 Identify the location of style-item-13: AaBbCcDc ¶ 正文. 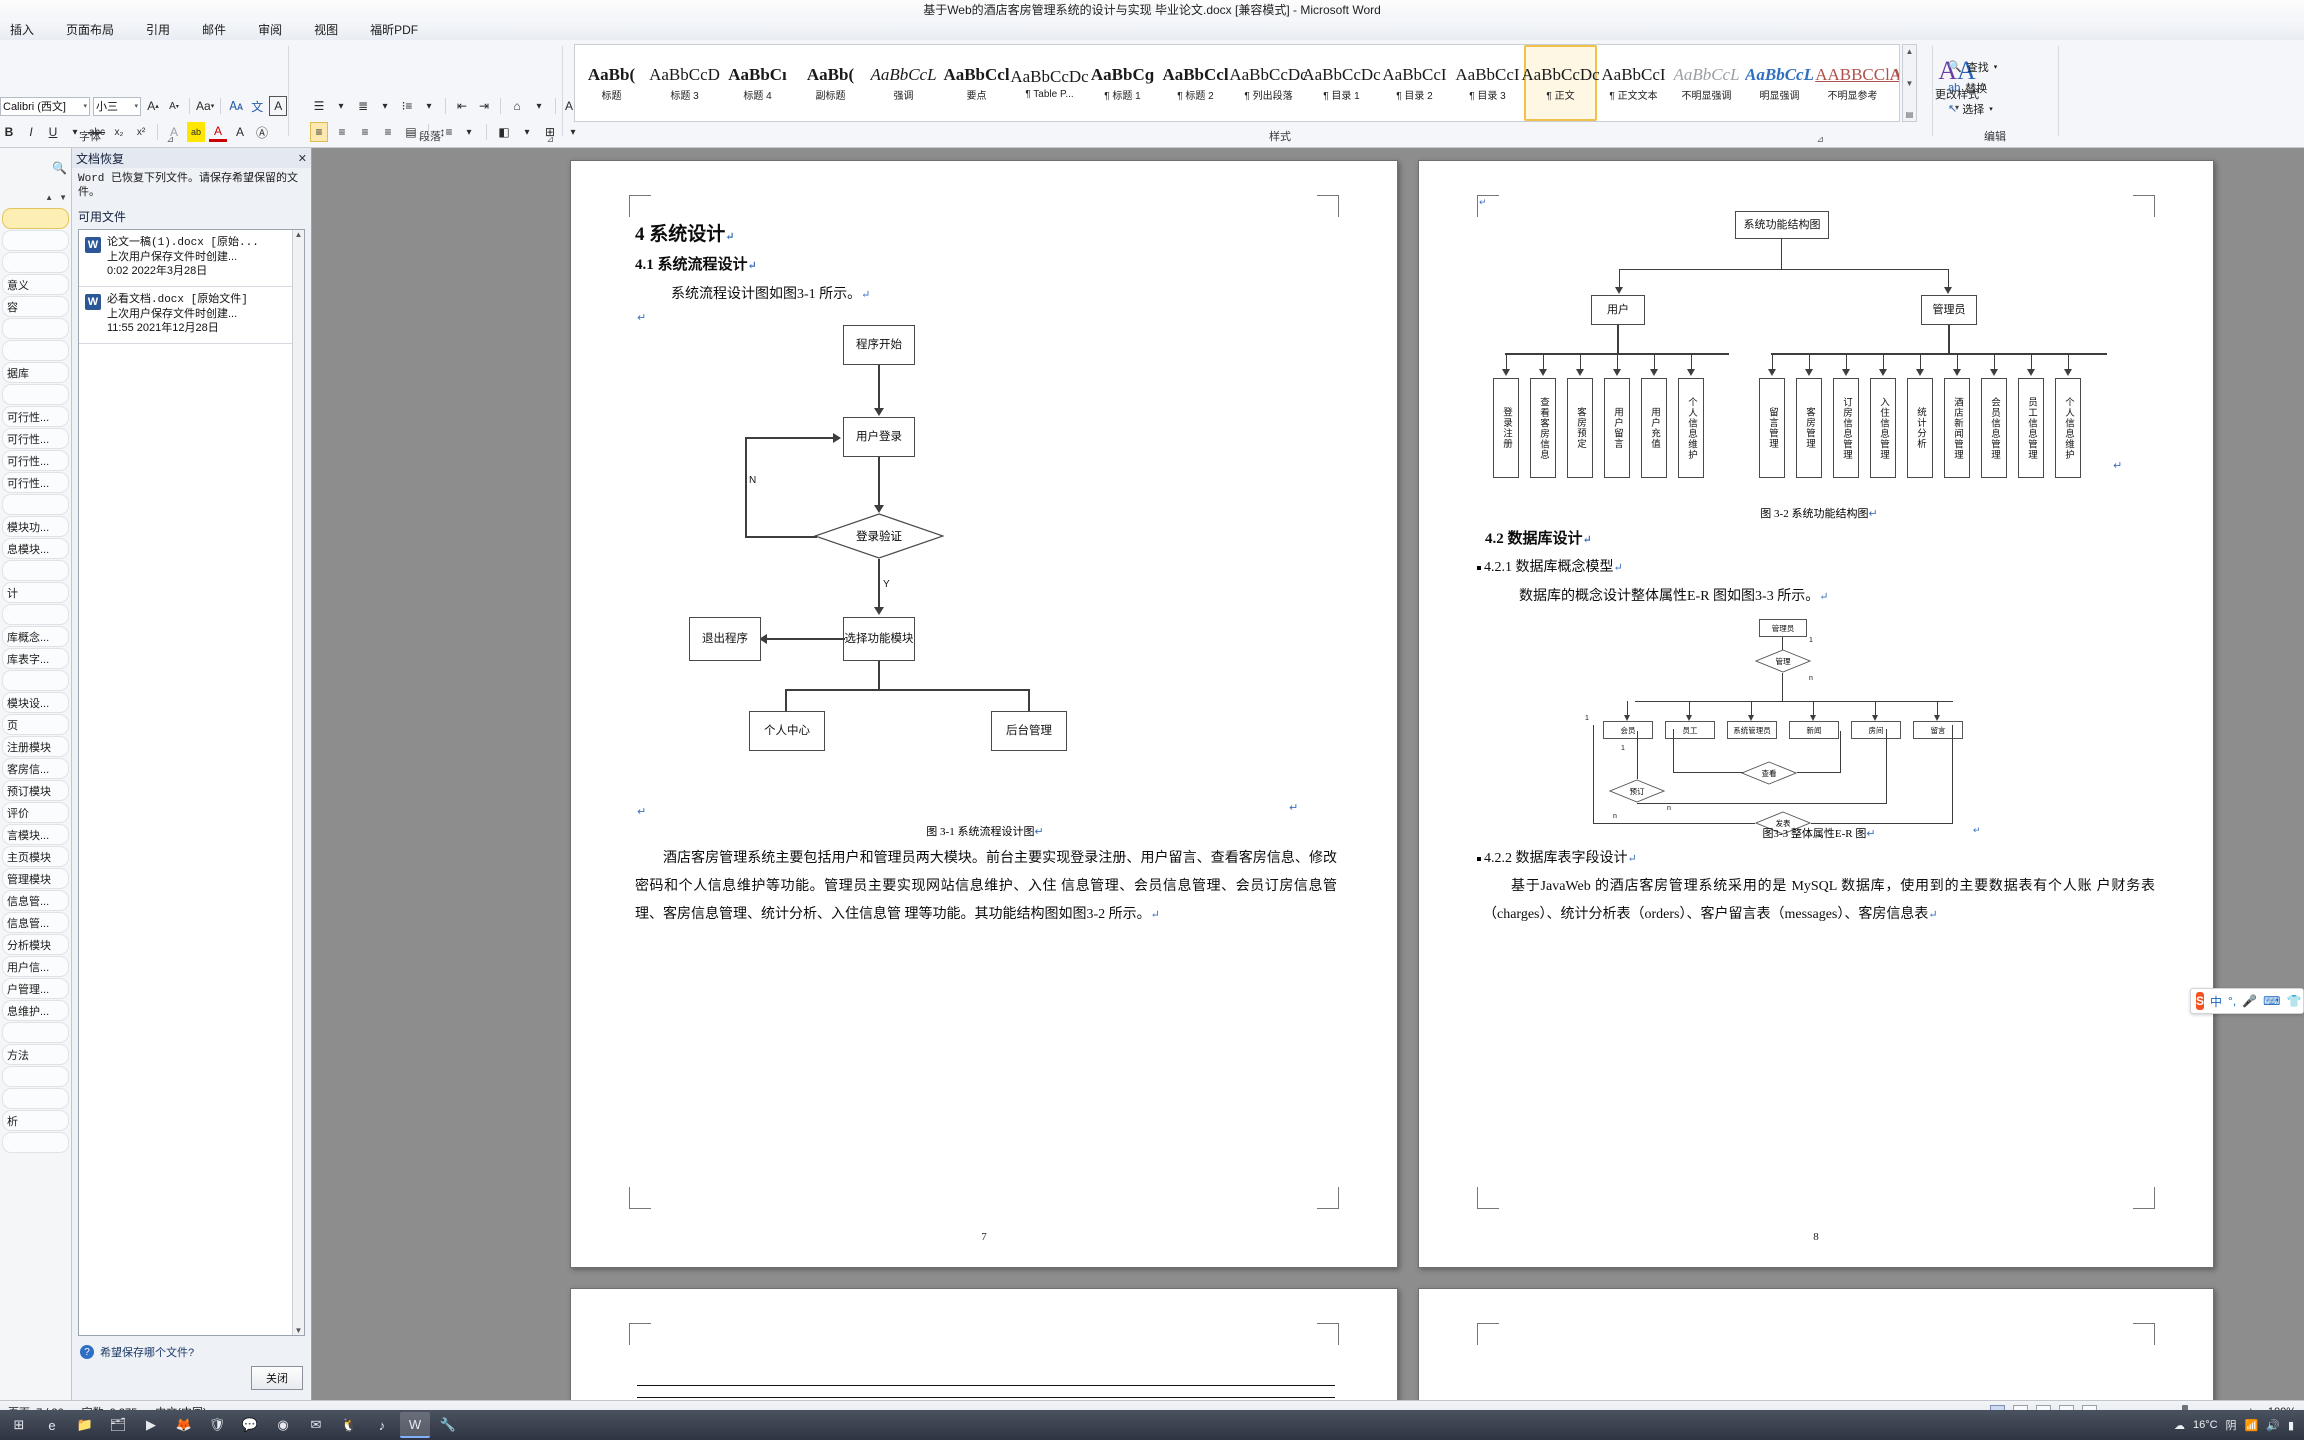
(1560, 83).